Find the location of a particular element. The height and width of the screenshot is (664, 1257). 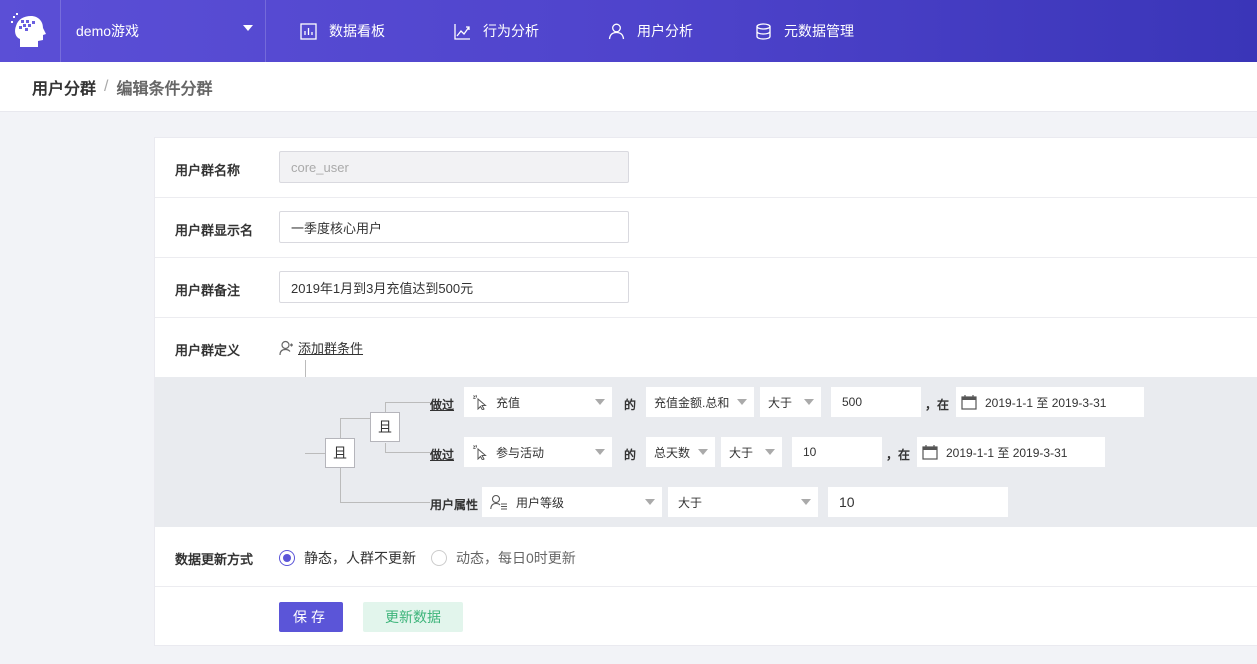

metric-select-value: 总天数 is located at coordinates (672, 452).